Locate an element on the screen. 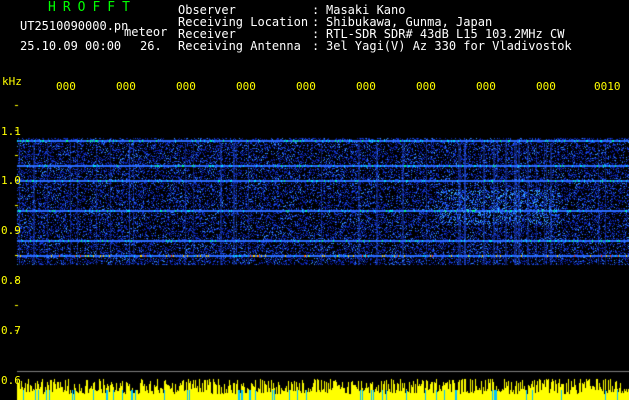 This screenshot has height=400, width=629. y-axis-unit: kHz is located at coordinates (12, 81).